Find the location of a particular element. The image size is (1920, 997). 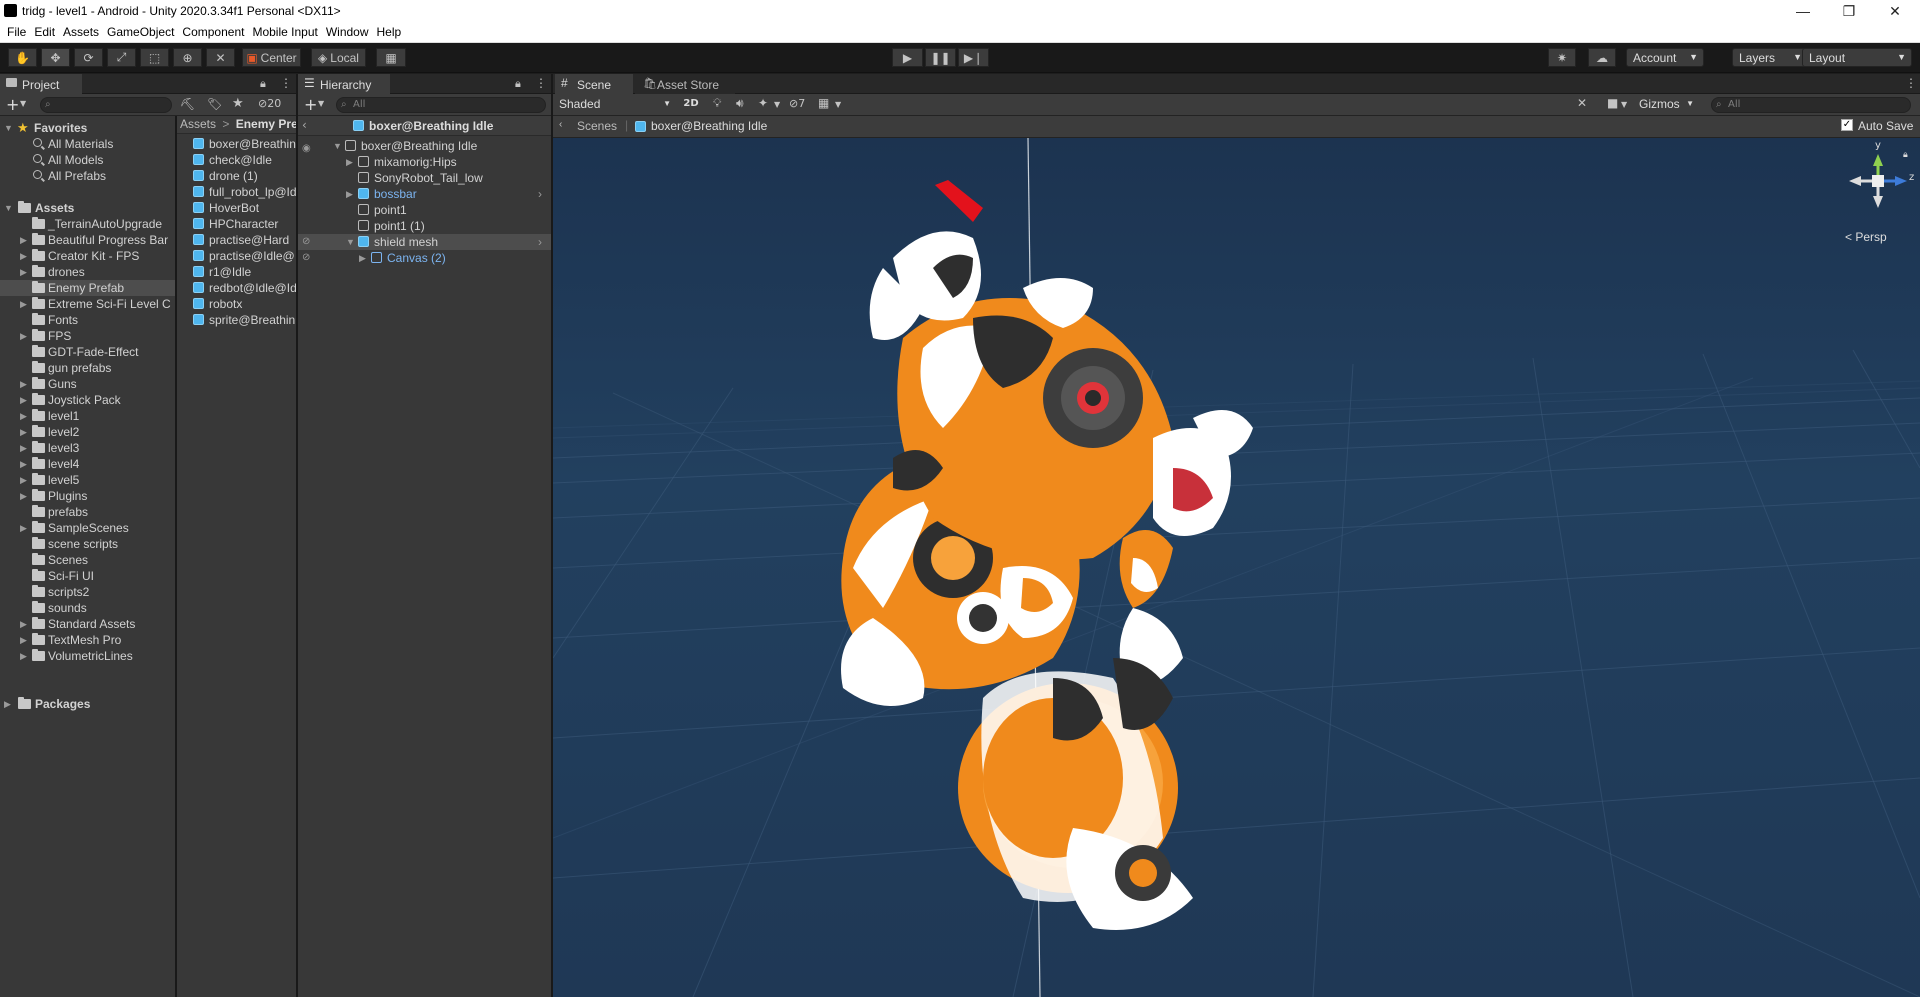

asset-item: boxer@Breathin is located at coordinates (236, 144).